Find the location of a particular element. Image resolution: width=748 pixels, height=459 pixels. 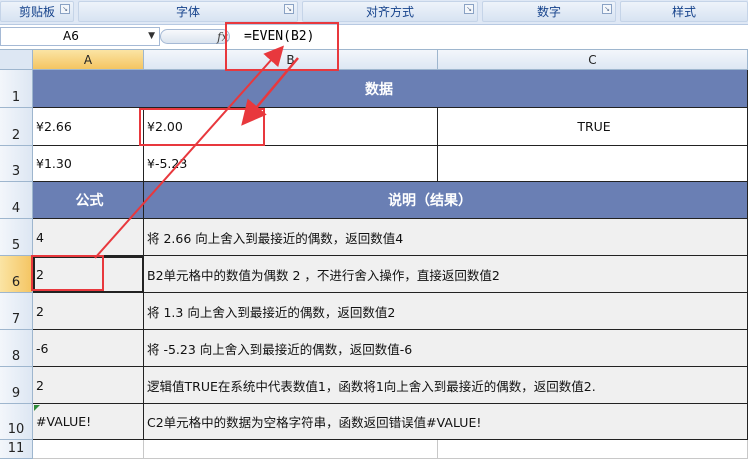

row-header-7: 7 is located at coordinates (16, 311).